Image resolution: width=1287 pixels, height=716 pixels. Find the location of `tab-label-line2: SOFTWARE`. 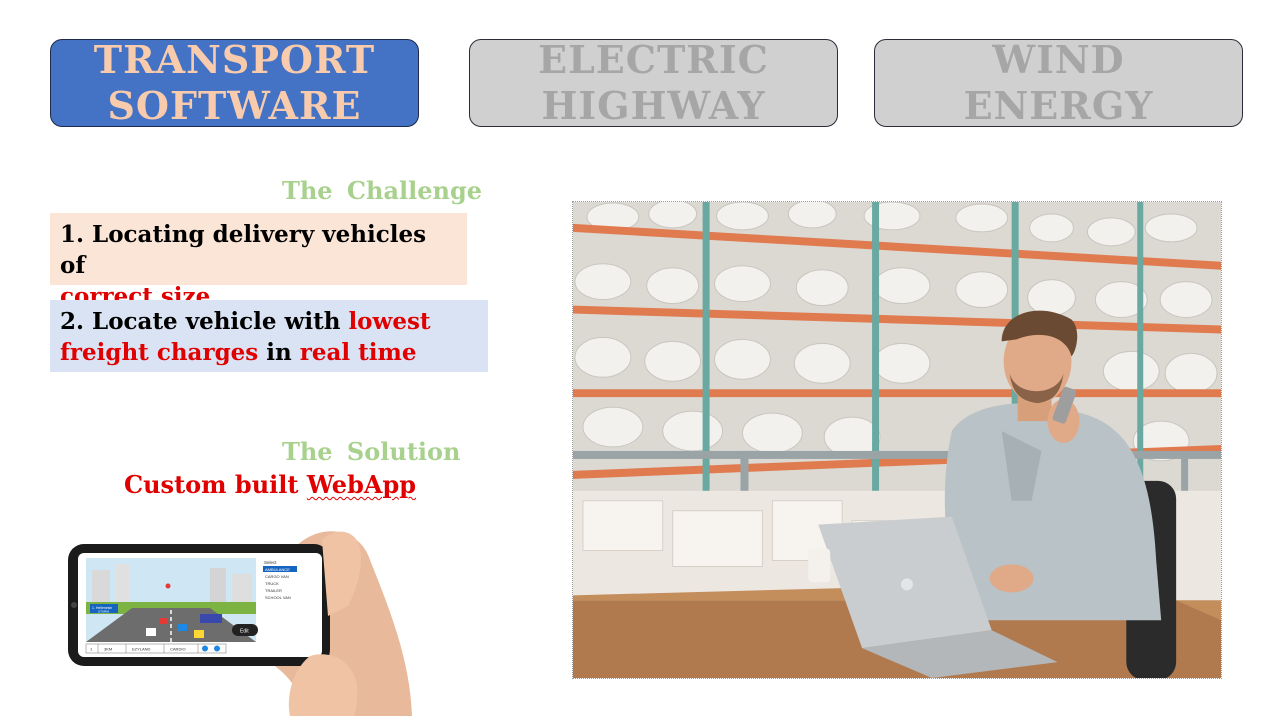

tab-label-line2: SOFTWARE is located at coordinates (234, 105).